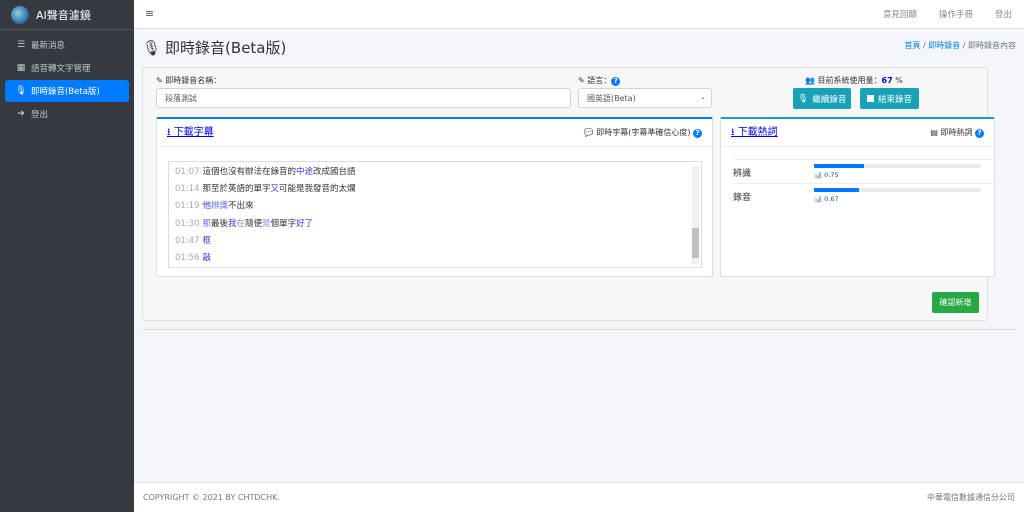  What do you see at coordinates (900, 14) in the screenshot?
I see `feedback-link: 意見回饋` at bounding box center [900, 14].